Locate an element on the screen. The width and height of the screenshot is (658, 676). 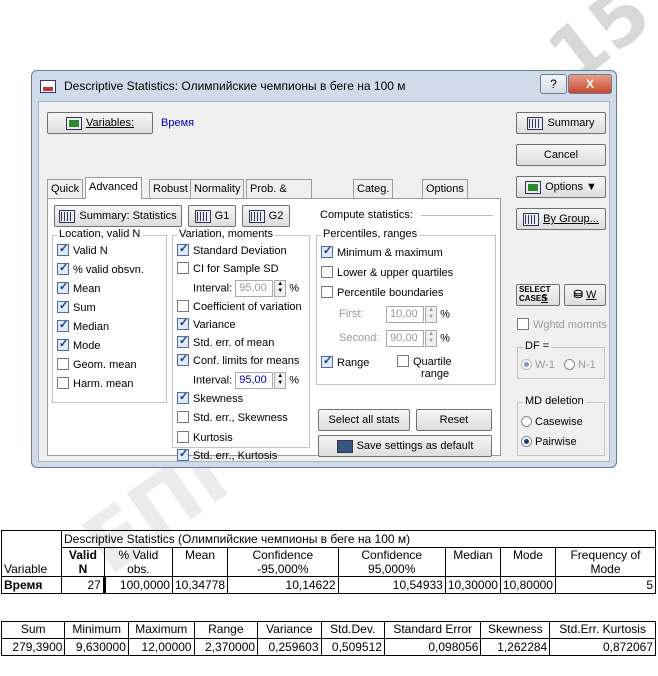
chart-icon is located at coordinates (202, 216).